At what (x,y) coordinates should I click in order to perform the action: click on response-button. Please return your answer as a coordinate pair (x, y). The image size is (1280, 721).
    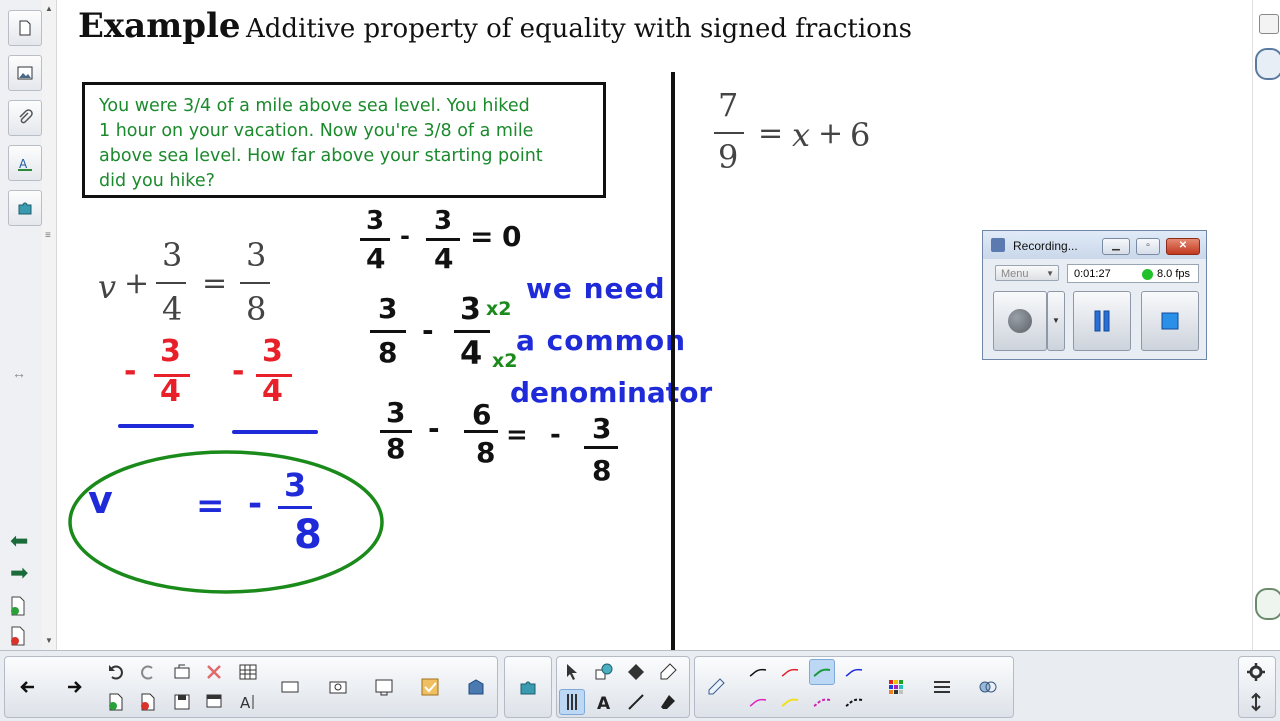
    Looking at the image, I should click on (430, 687).